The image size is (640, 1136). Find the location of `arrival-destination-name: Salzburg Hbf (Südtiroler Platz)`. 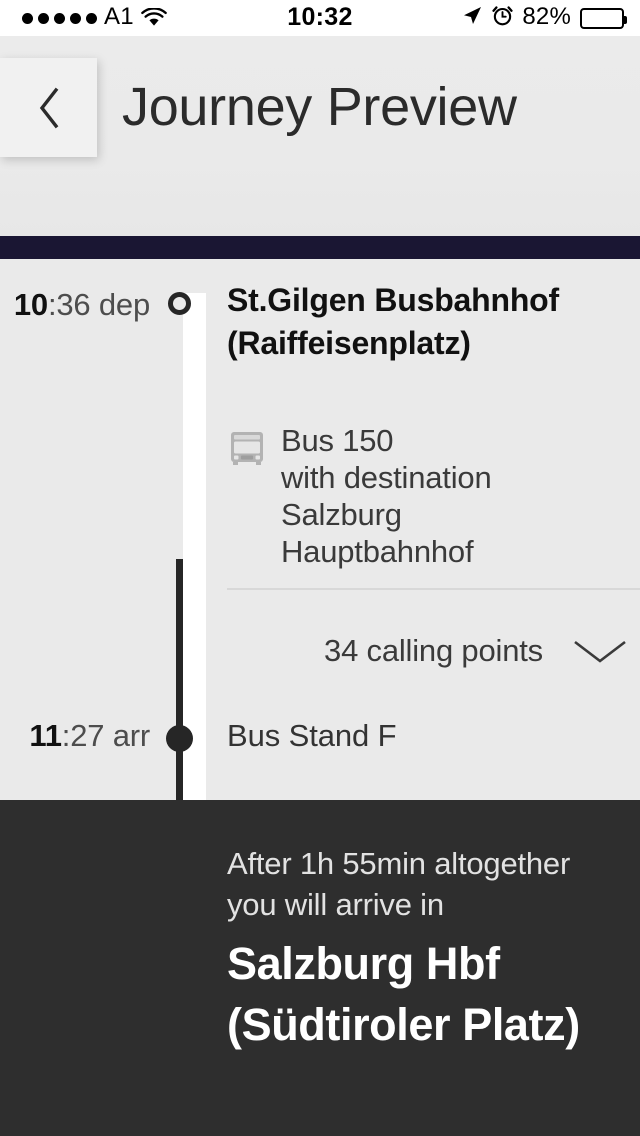

arrival-destination-name: Salzburg Hbf (Südtiroler Platz) is located at coordinates (403, 994).